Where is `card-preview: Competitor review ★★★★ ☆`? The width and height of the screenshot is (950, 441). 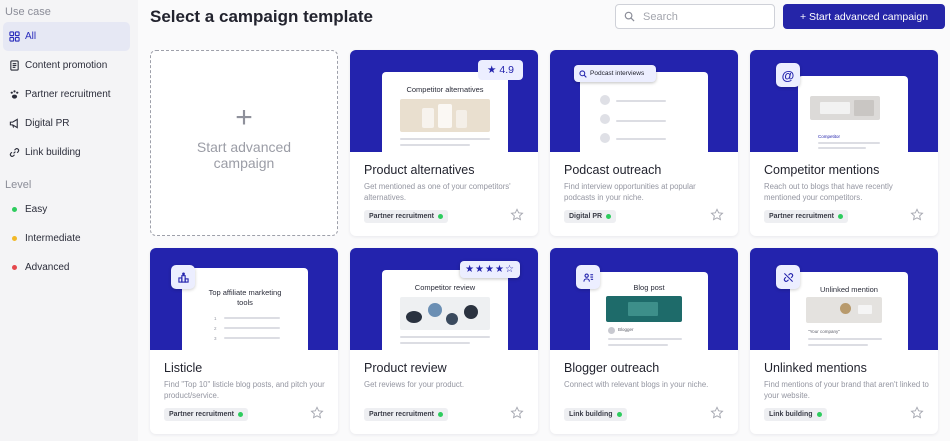
card-preview: Competitor review ★★★★ ☆ is located at coordinates (444, 299).